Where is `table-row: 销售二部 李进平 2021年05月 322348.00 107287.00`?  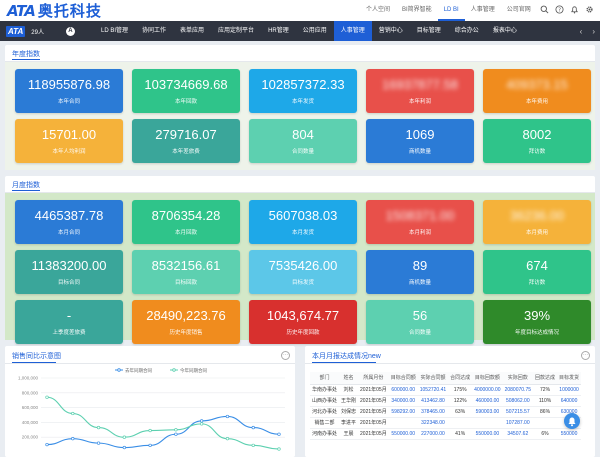
table-row: 销售二部 李进平 2021年05月 322348.00 107287.00 is located at coordinates (446, 423).